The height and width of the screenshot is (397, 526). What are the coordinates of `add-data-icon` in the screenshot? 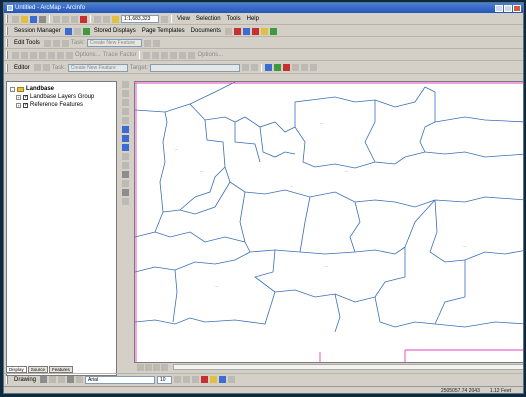 It's located at (115, 19).